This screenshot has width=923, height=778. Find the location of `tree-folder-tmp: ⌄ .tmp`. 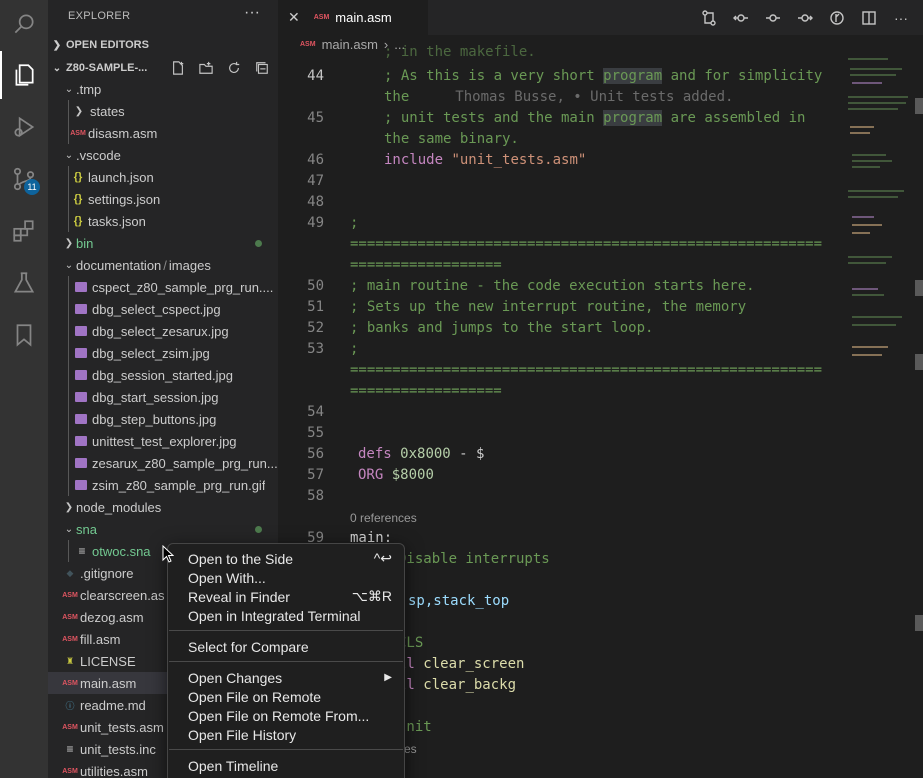

tree-folder-tmp: ⌄ .tmp is located at coordinates (163, 89).